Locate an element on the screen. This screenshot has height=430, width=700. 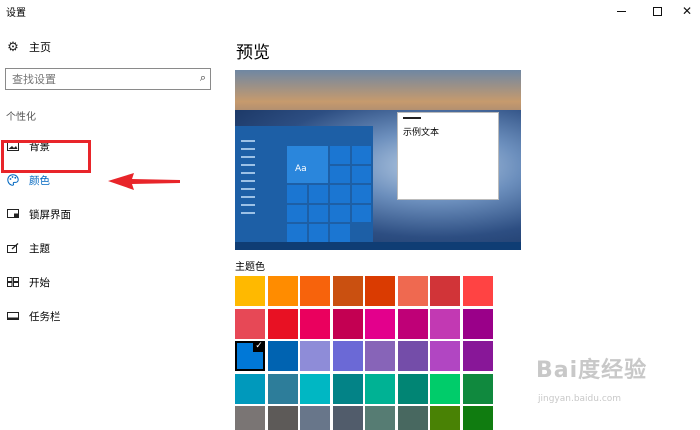
taskbar-icon is located at coordinates (13, 316).